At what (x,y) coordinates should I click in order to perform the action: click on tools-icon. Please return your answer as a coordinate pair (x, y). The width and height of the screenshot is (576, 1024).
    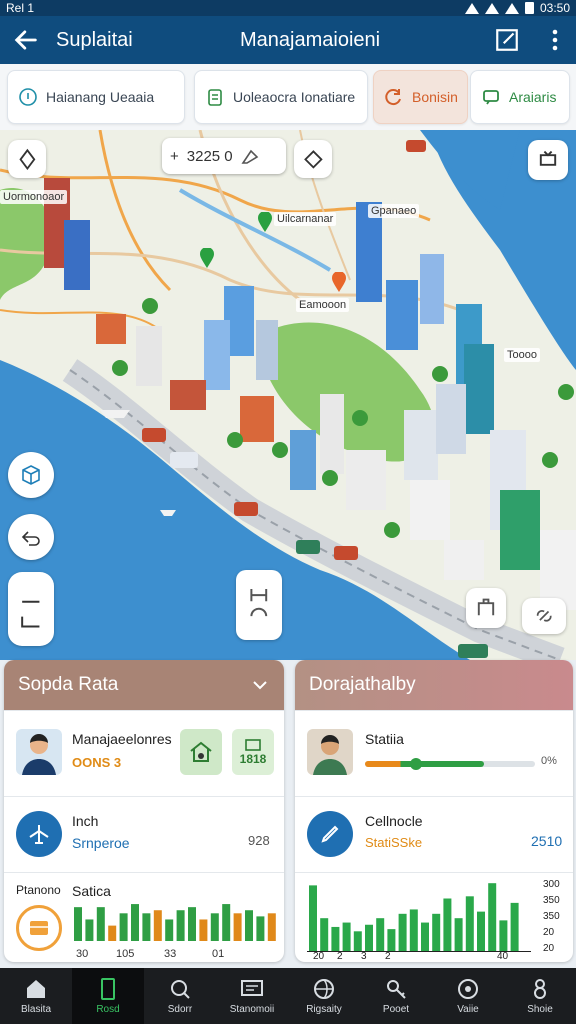
    Looking at the image, I should click on (259, 602).